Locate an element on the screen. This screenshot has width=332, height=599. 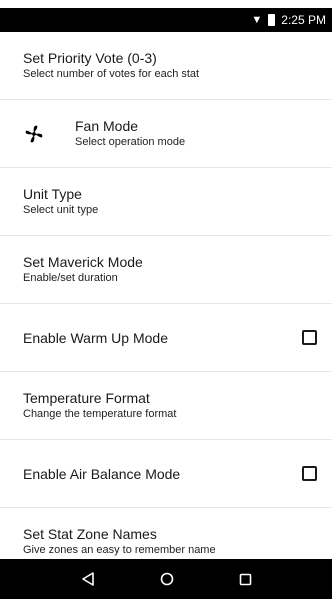
setting-maverick-mode: Set Maverick Mode Enable/set duration is located at coordinates (166, 270).